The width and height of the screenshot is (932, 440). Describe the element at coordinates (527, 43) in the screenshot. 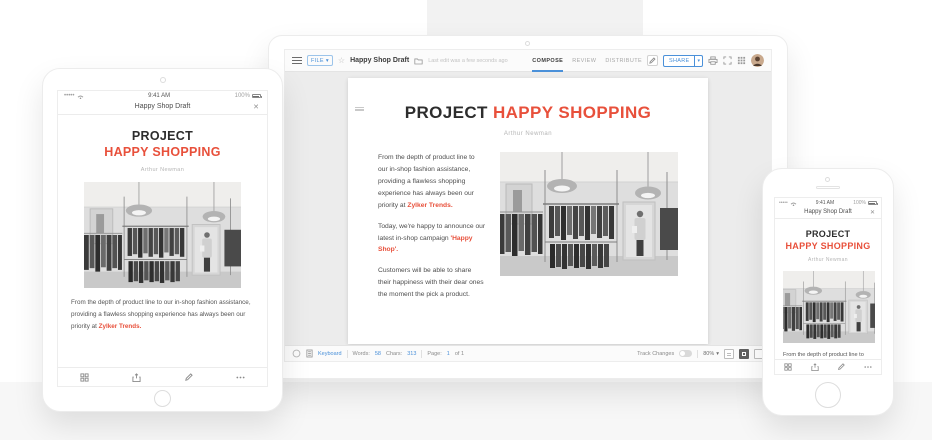

I see `desktop-camera-icon` at that location.